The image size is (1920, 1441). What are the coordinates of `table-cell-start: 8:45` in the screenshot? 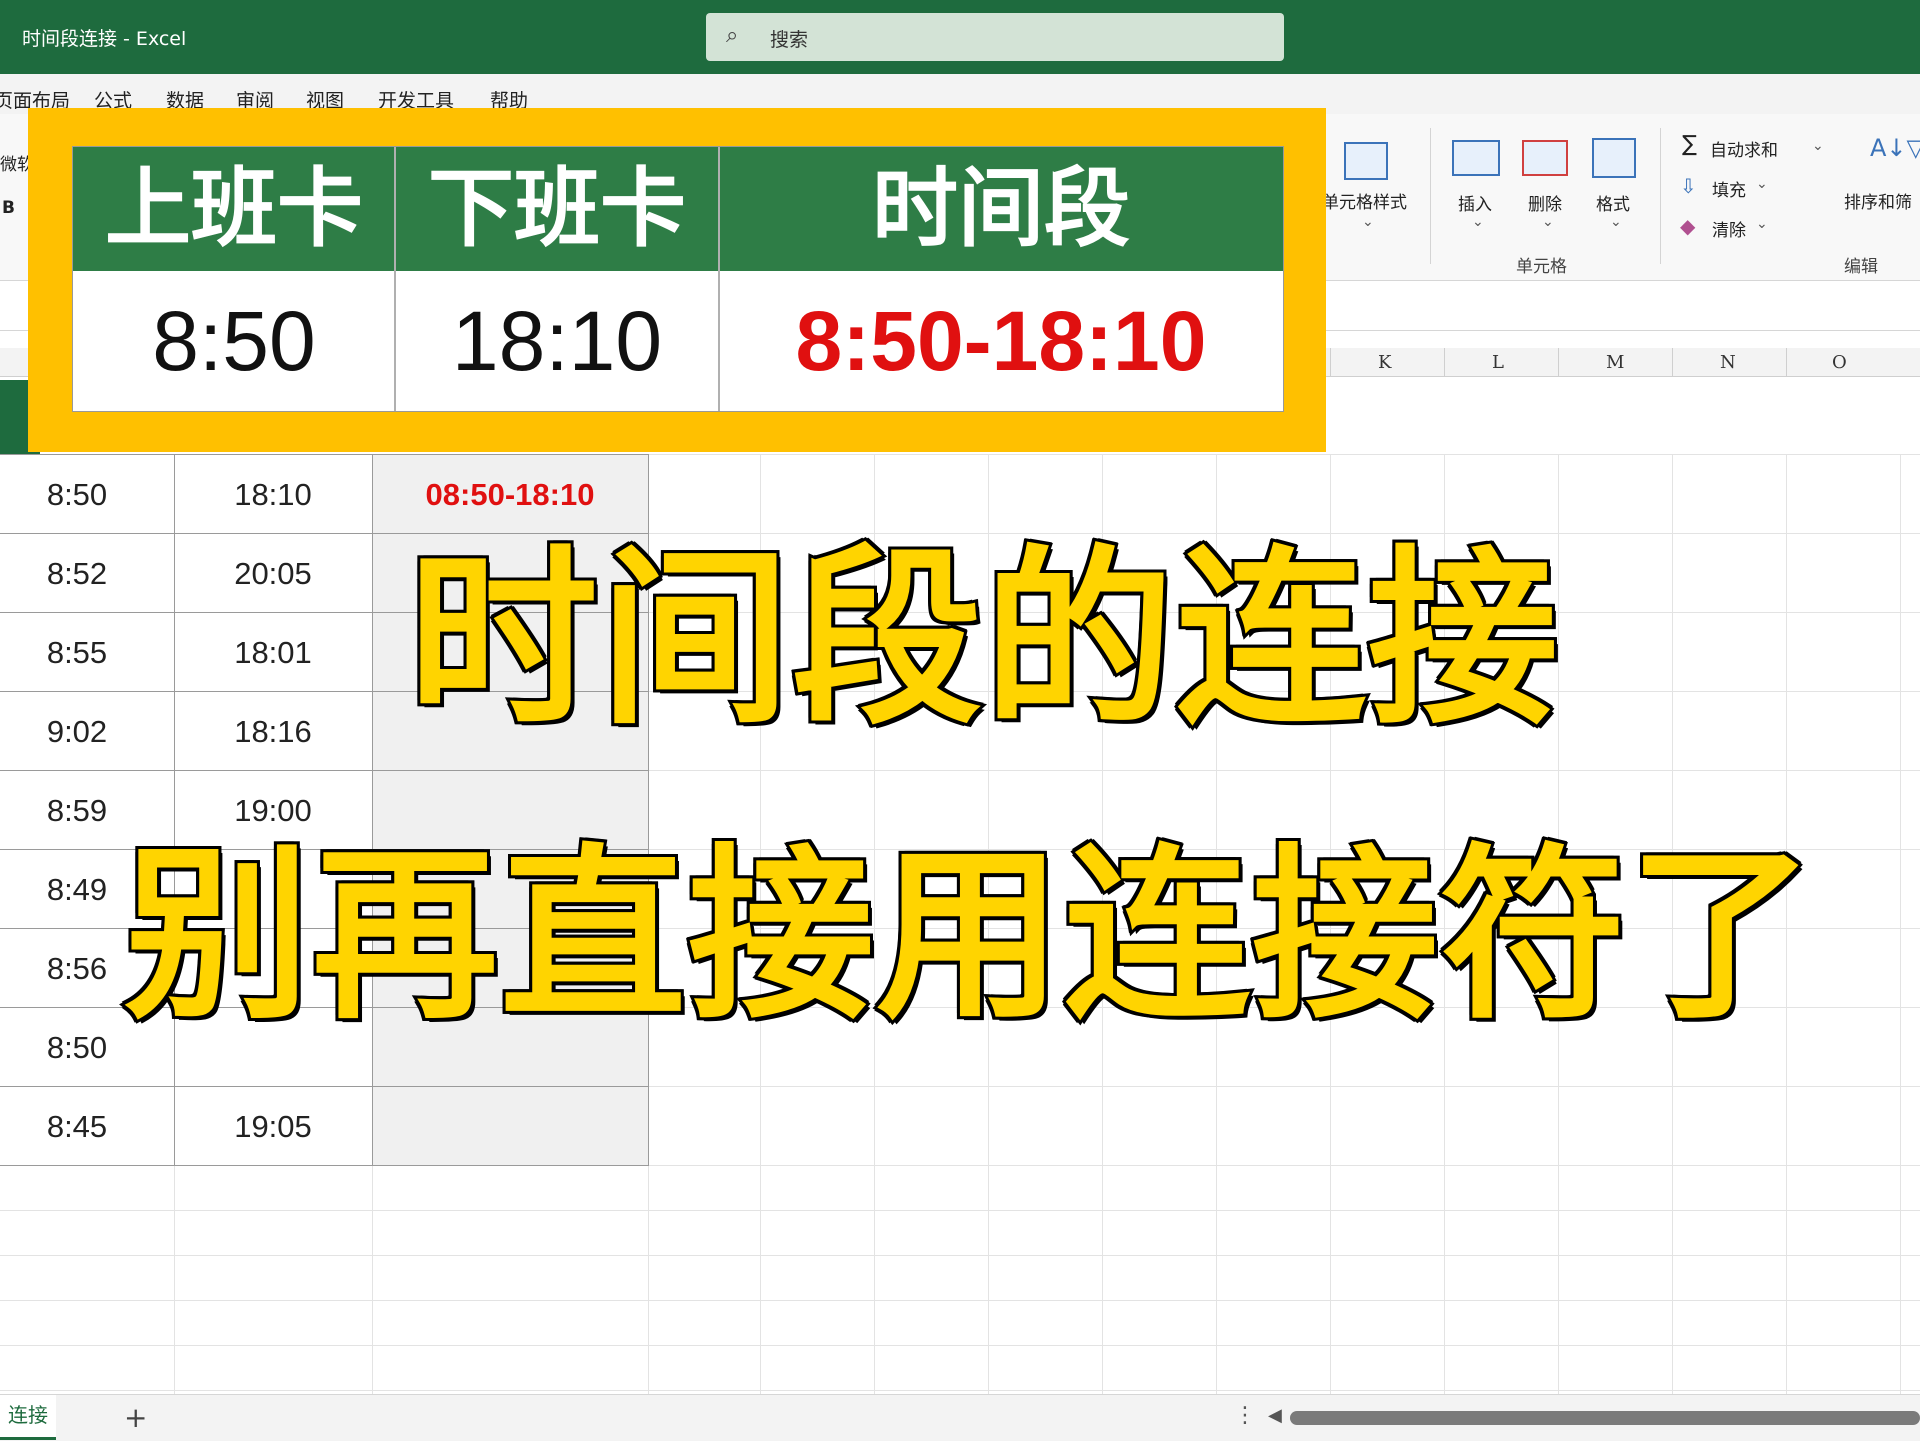 It's located at (77, 1127).